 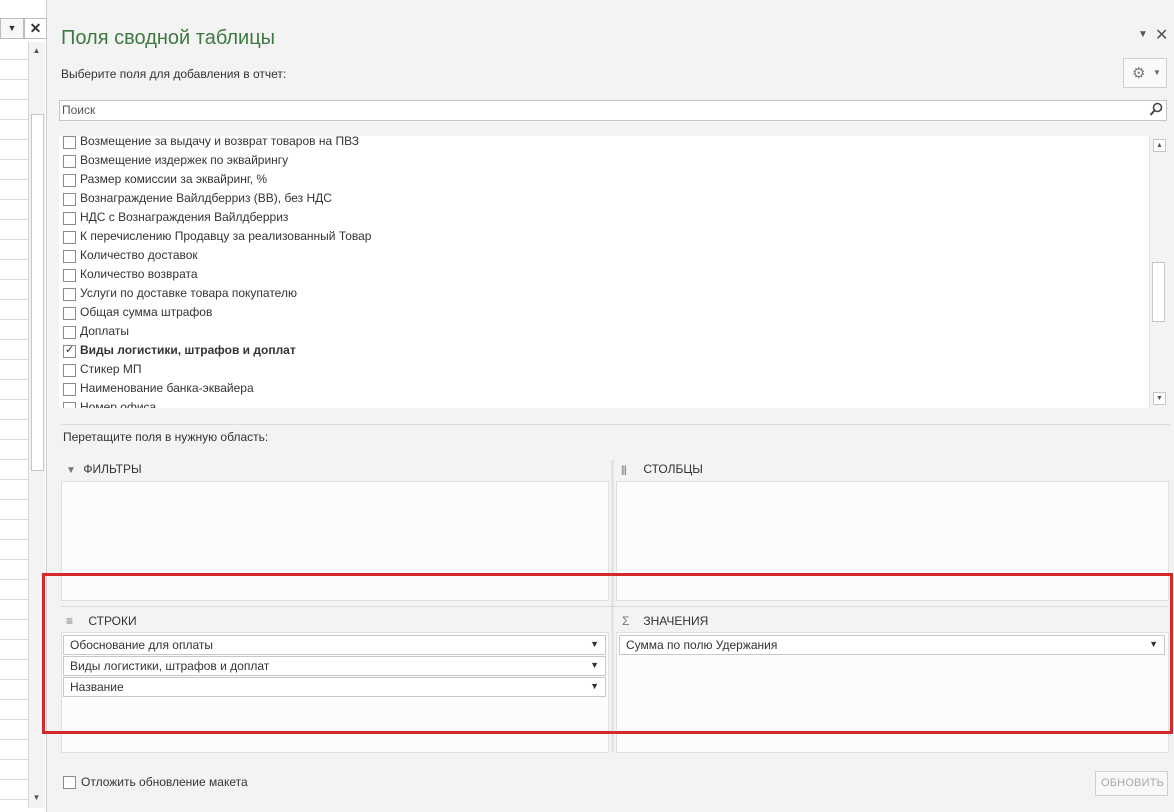 I want to click on search-placeholder: Поиск, so click(x=79, y=110).